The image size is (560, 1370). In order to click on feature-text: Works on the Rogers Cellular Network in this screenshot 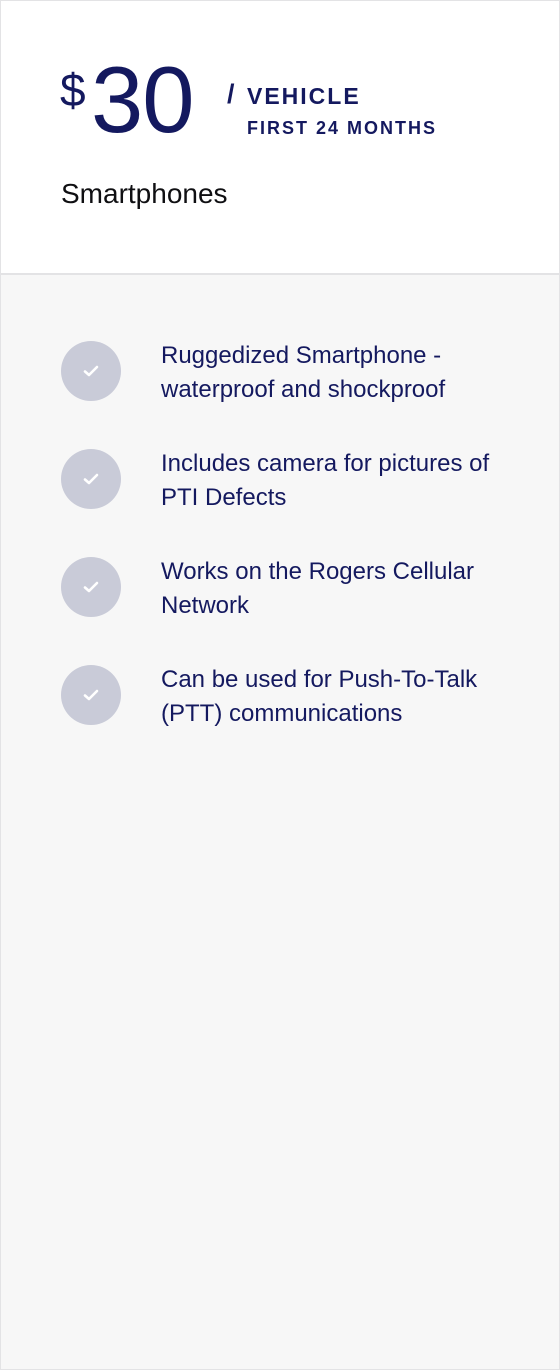, I will do `click(318, 588)`.